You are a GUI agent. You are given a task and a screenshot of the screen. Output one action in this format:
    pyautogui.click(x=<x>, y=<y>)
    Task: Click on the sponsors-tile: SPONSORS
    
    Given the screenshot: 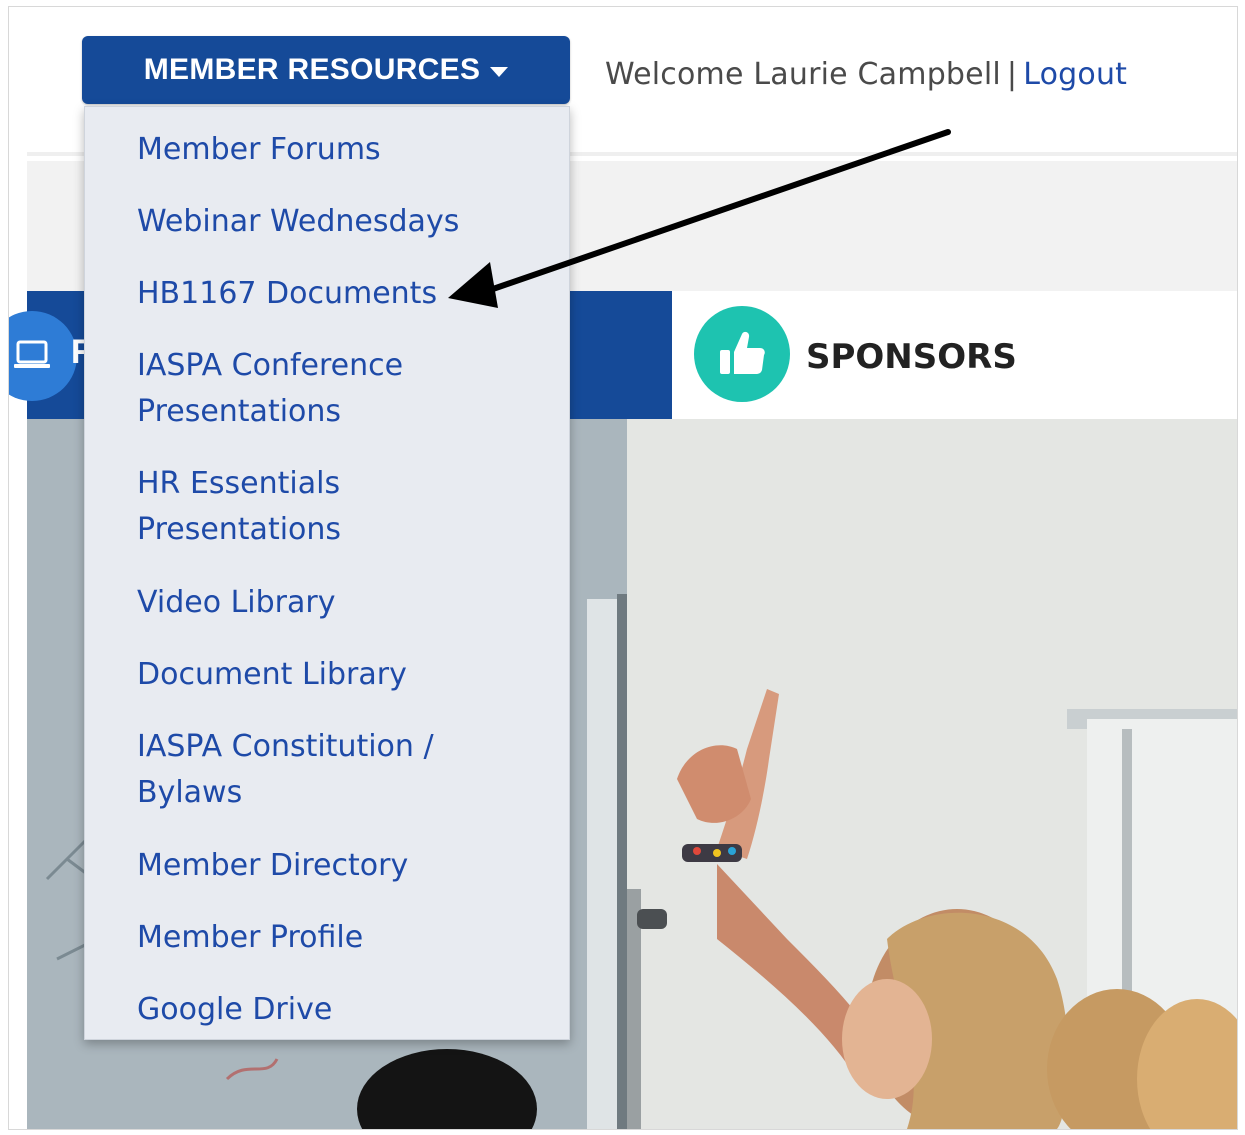 What is the action you would take?
    pyautogui.click(x=954, y=355)
    